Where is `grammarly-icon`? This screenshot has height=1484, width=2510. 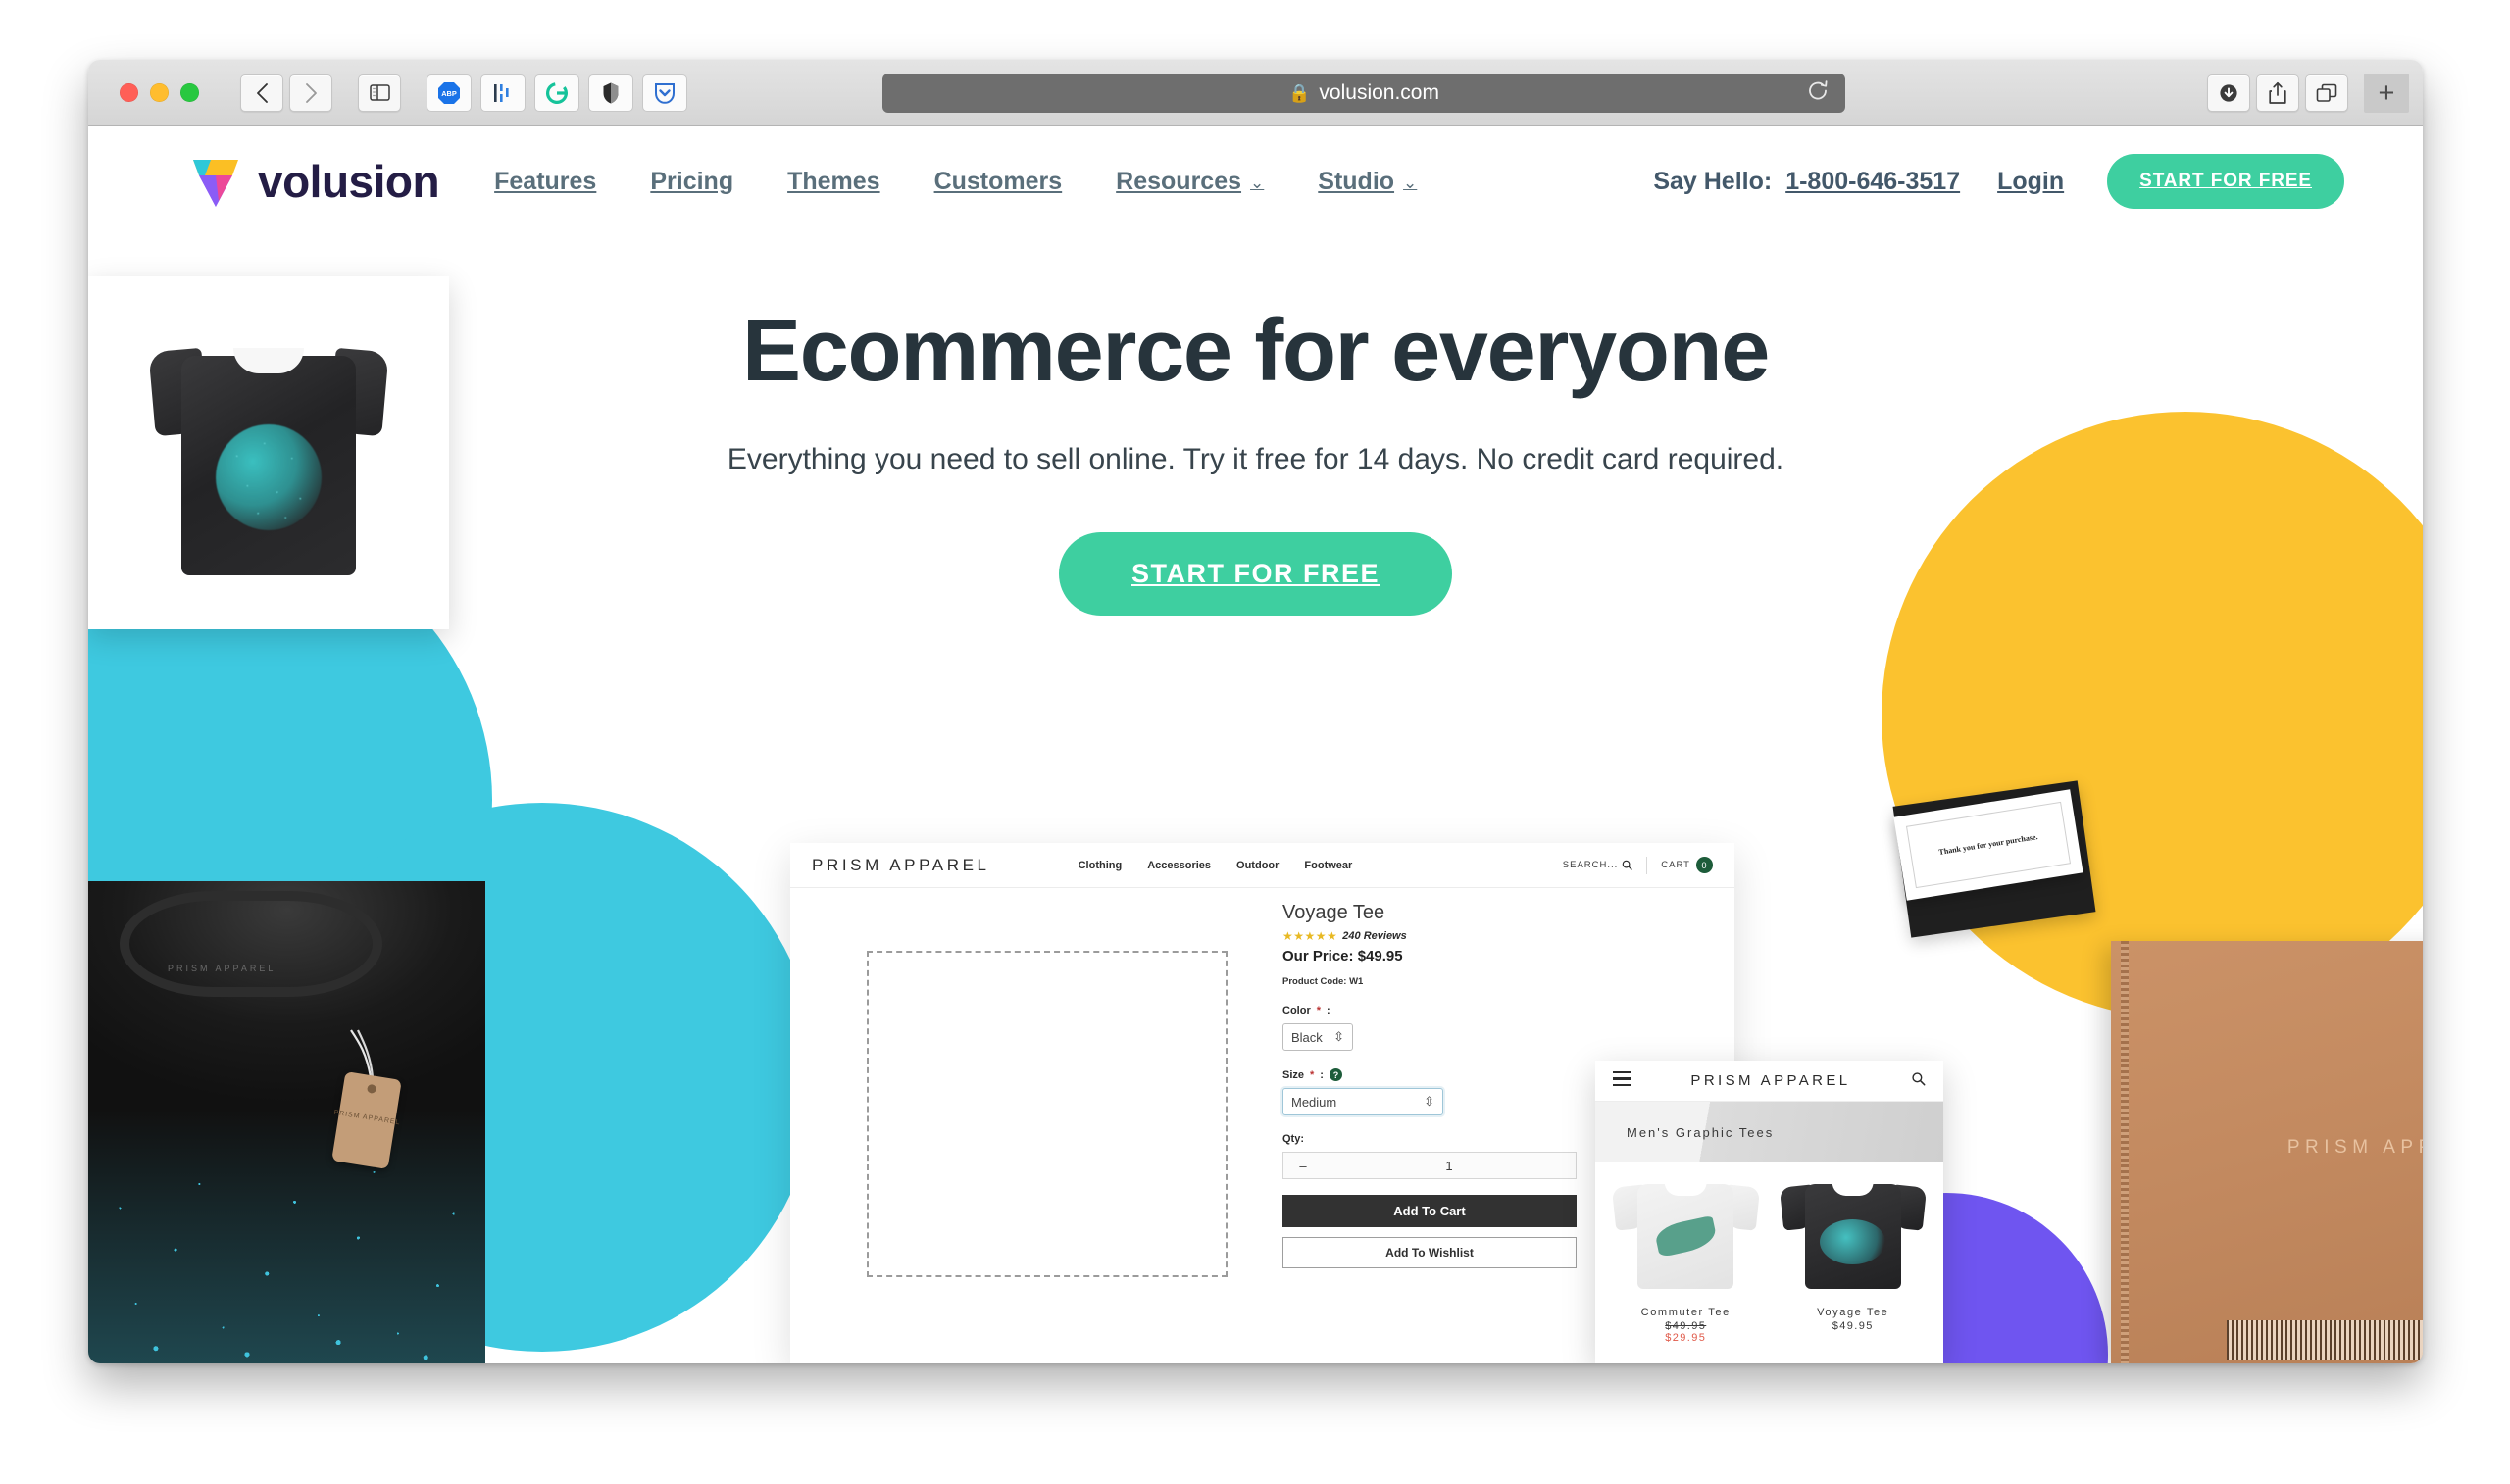 grammarly-icon is located at coordinates (557, 92).